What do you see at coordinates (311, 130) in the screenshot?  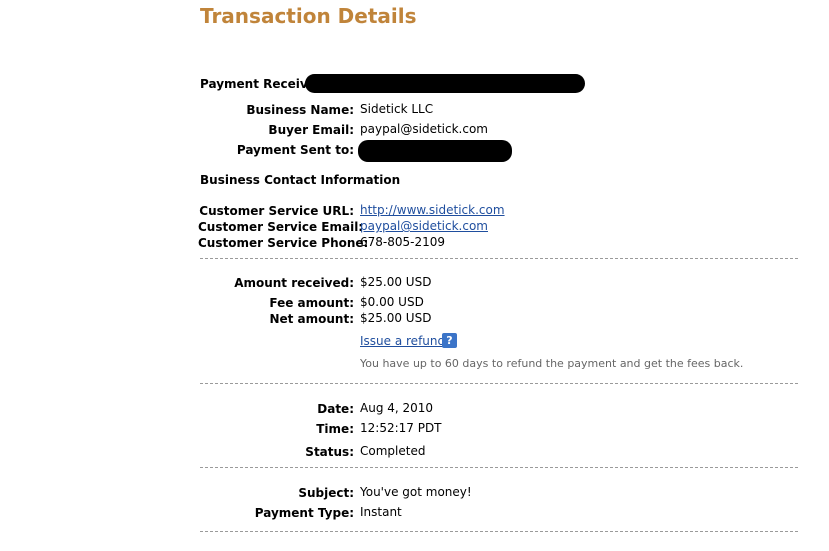 I see `buyer-email-label: Buyer Email:` at bounding box center [311, 130].